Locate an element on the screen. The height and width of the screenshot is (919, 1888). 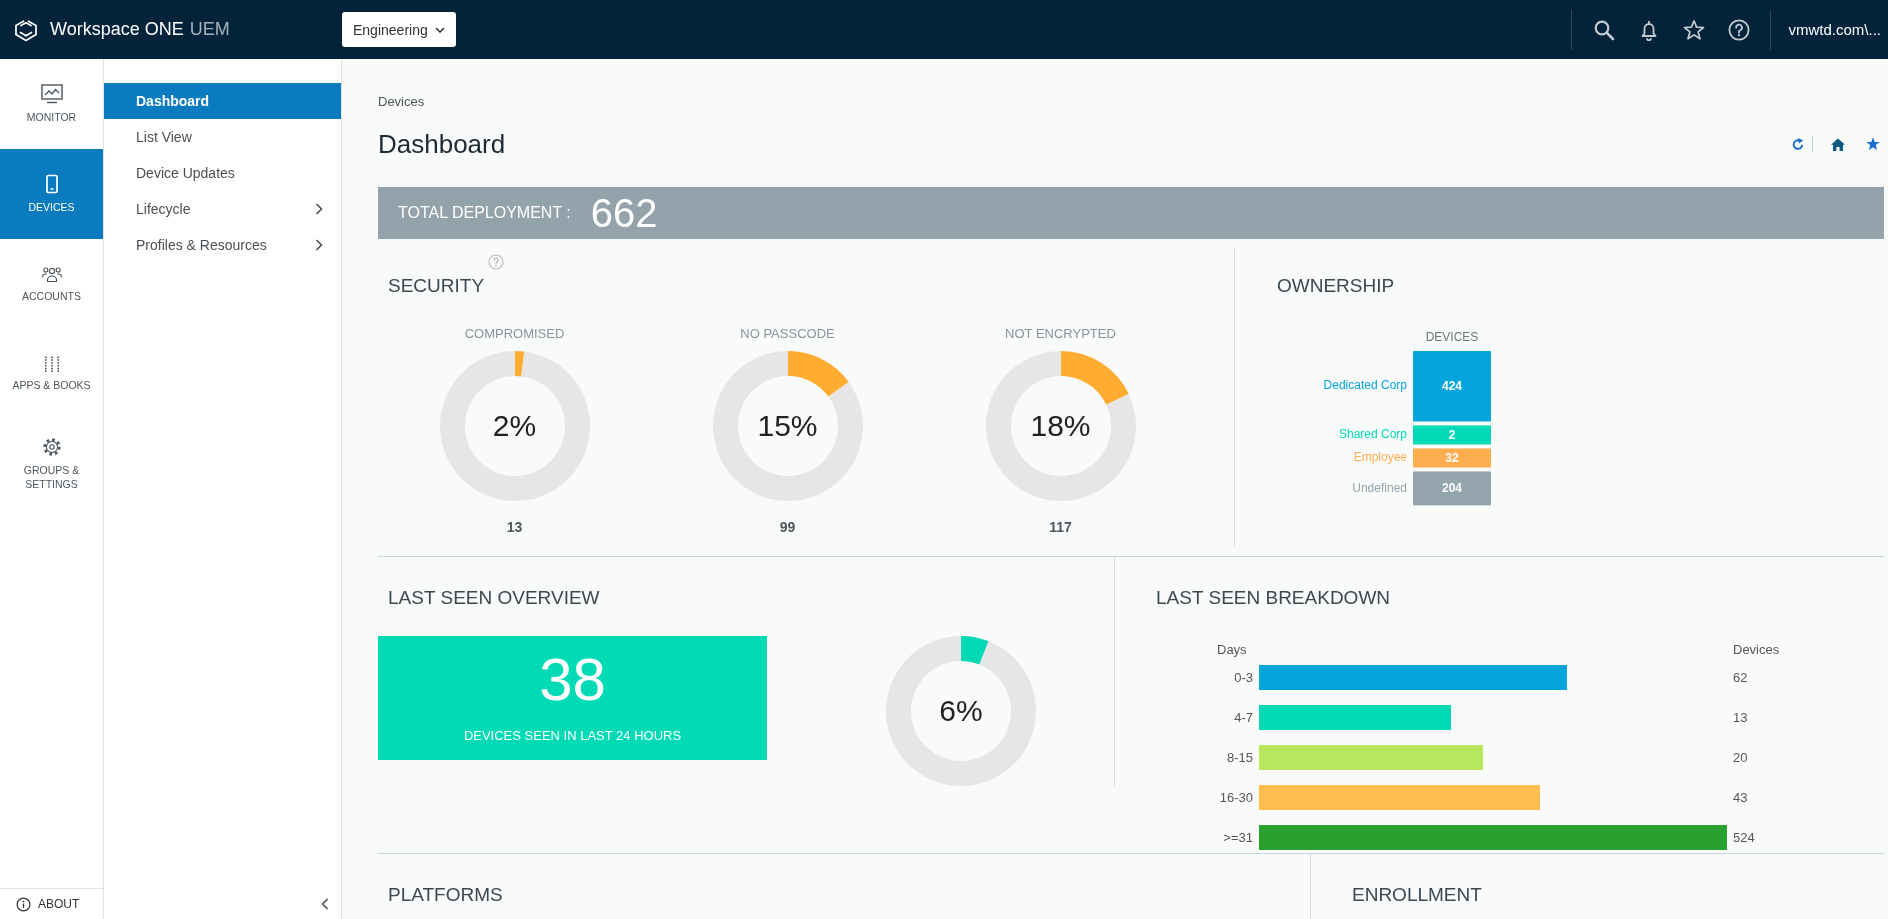
chevron-down-icon is located at coordinates (439, 29).